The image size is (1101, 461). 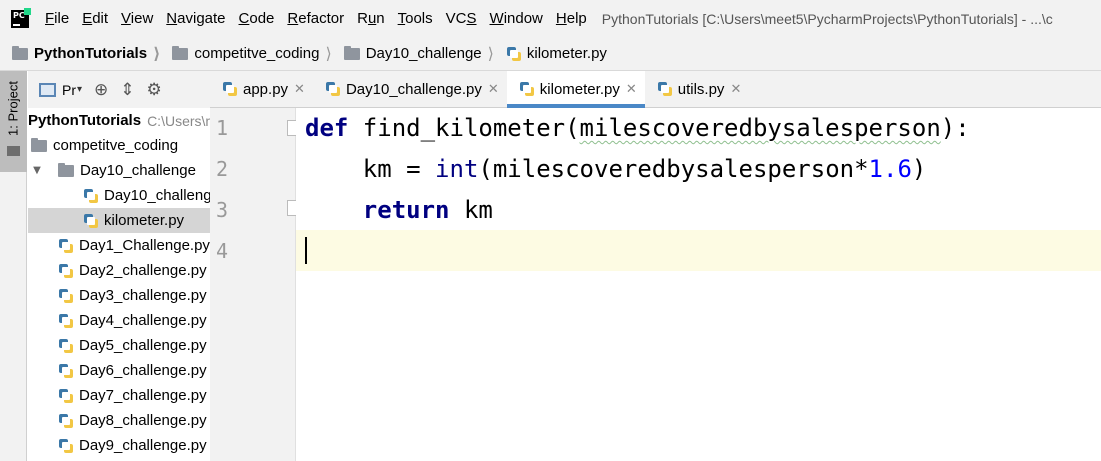 What do you see at coordinates (306, 250) in the screenshot?
I see `text-caret` at bounding box center [306, 250].